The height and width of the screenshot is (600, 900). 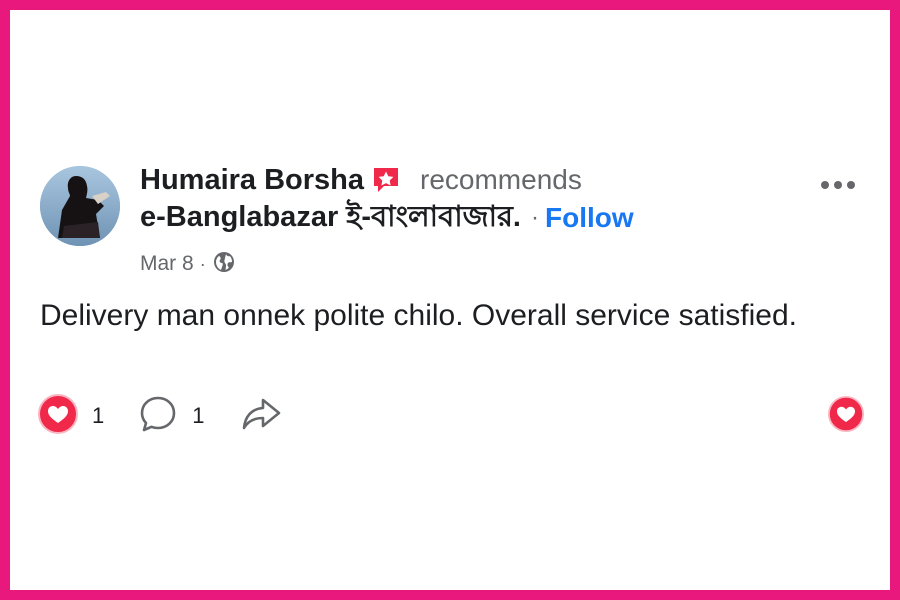 I want to click on share-icon, so click(x=261, y=416).